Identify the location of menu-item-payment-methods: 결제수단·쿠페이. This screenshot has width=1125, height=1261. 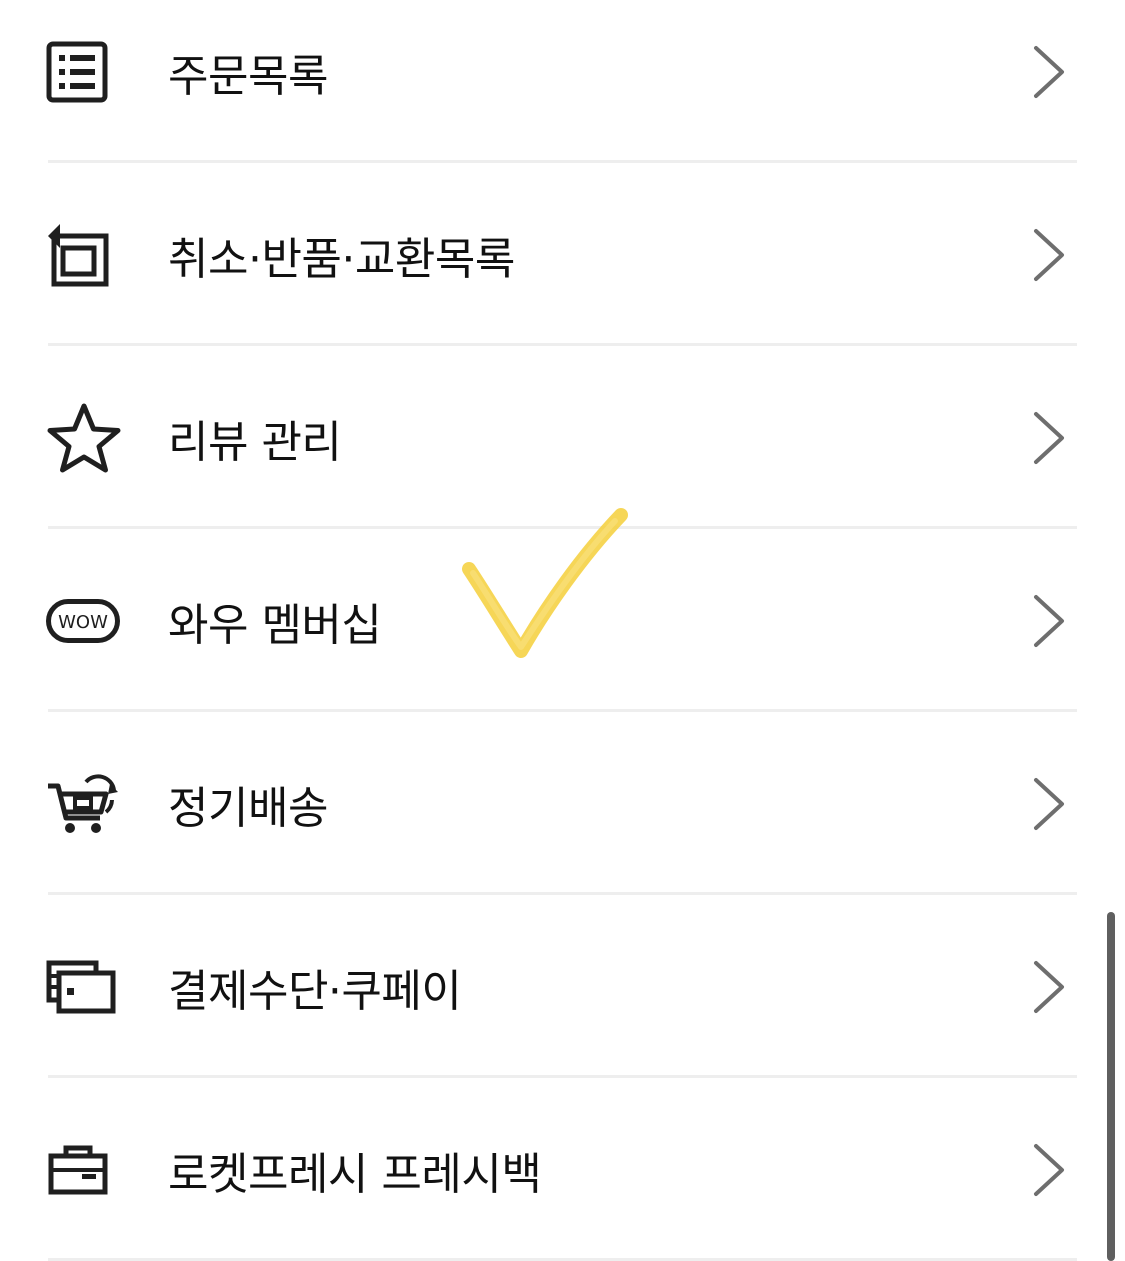
(562, 986).